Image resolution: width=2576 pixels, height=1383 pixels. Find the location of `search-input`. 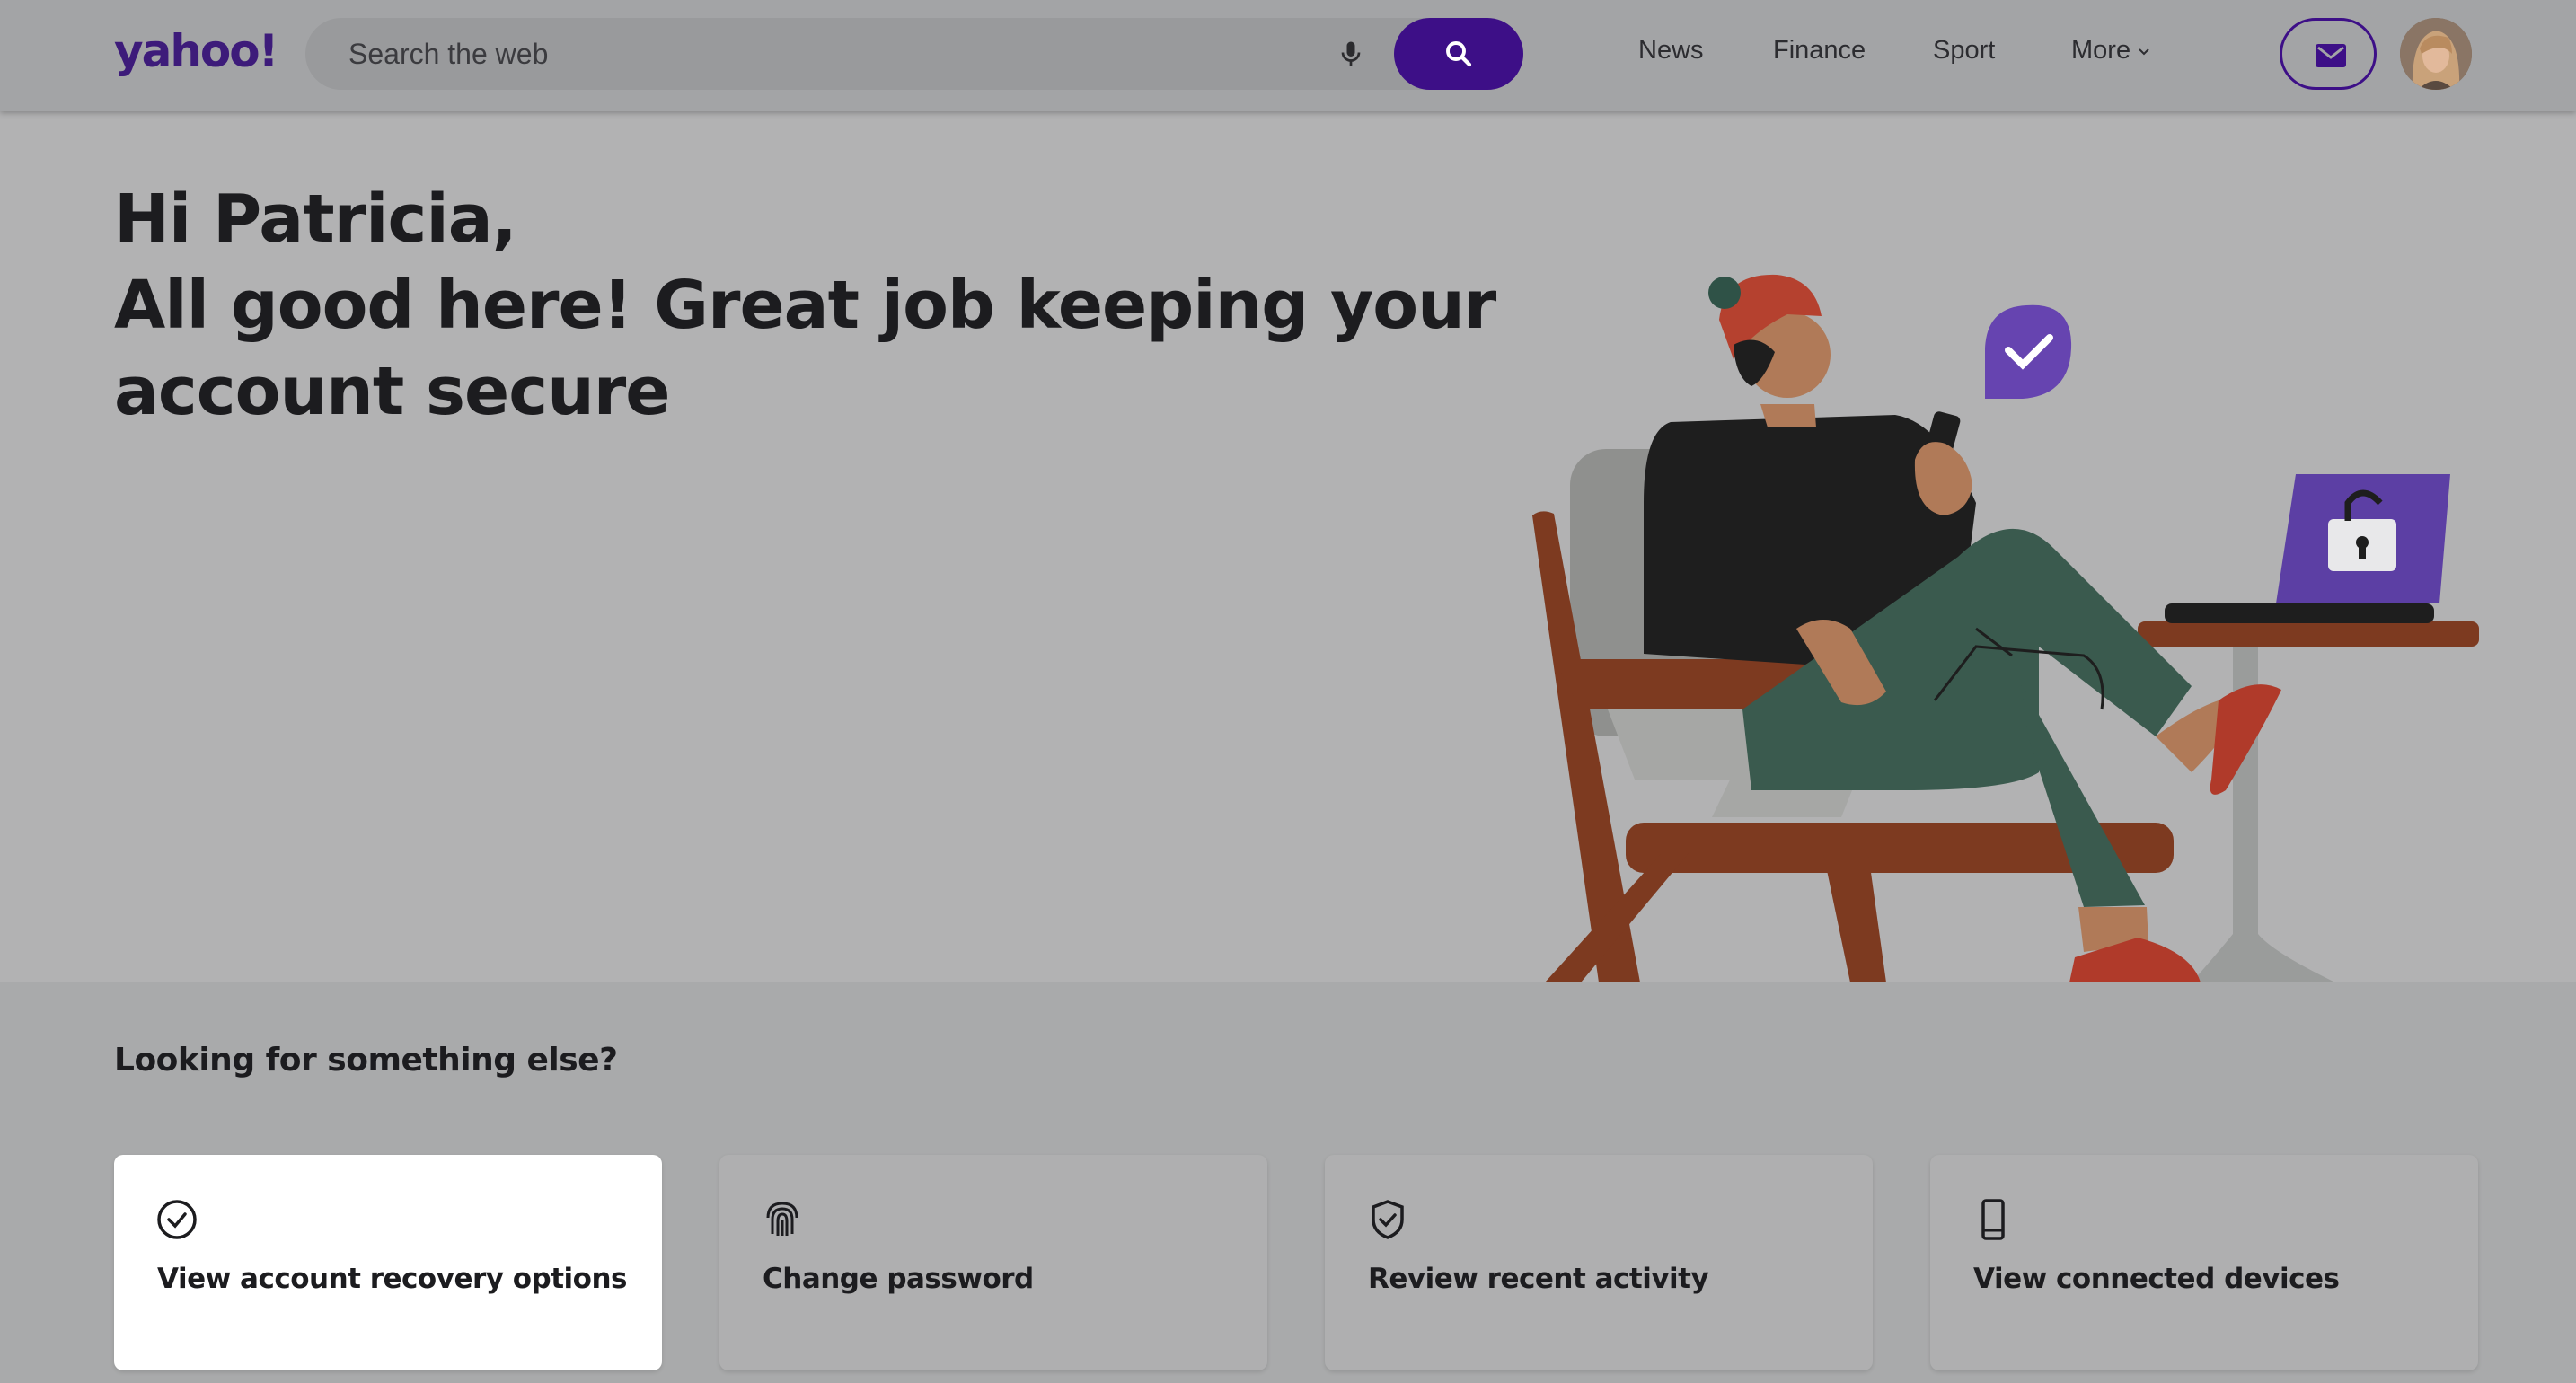

search-input is located at coordinates (808, 54).